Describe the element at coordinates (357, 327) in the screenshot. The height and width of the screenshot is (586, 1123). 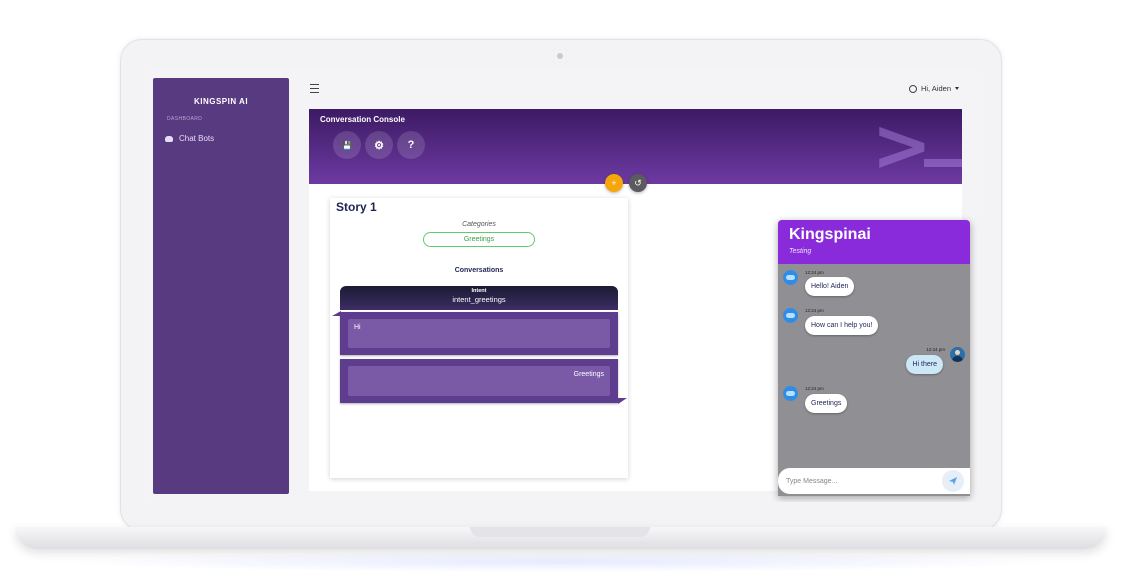
I see `user-message-text: Hi` at that location.